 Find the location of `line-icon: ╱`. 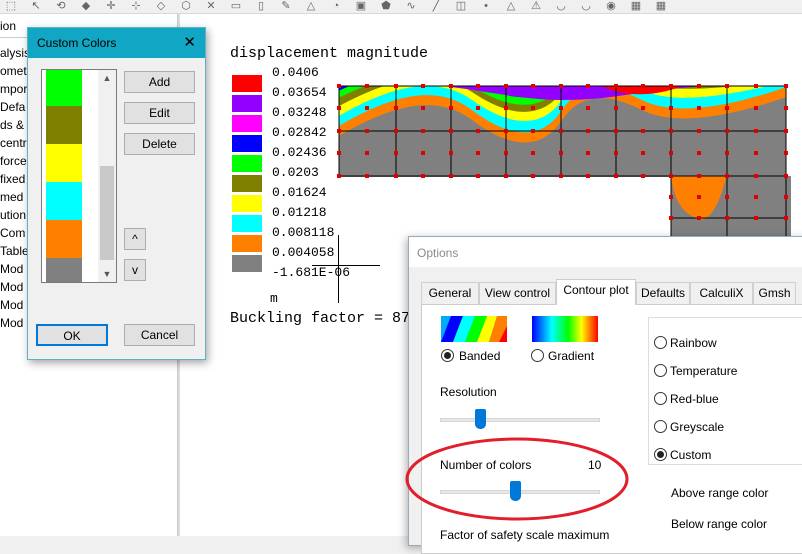

line-icon: ╱ is located at coordinates (436, 6).